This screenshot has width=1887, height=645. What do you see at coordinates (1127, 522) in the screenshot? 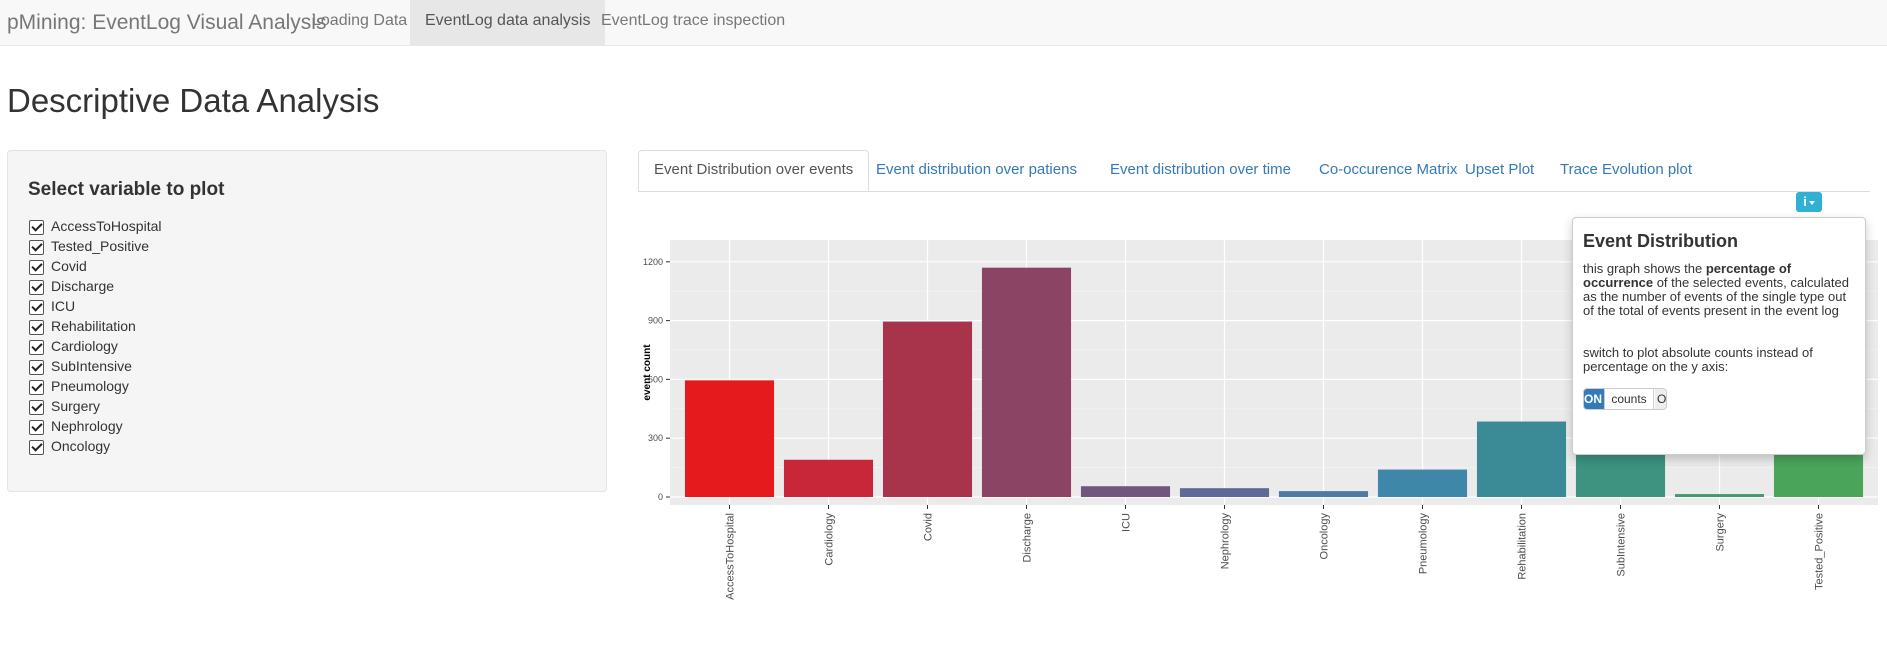
I see `x-tick-label: ICU` at bounding box center [1127, 522].